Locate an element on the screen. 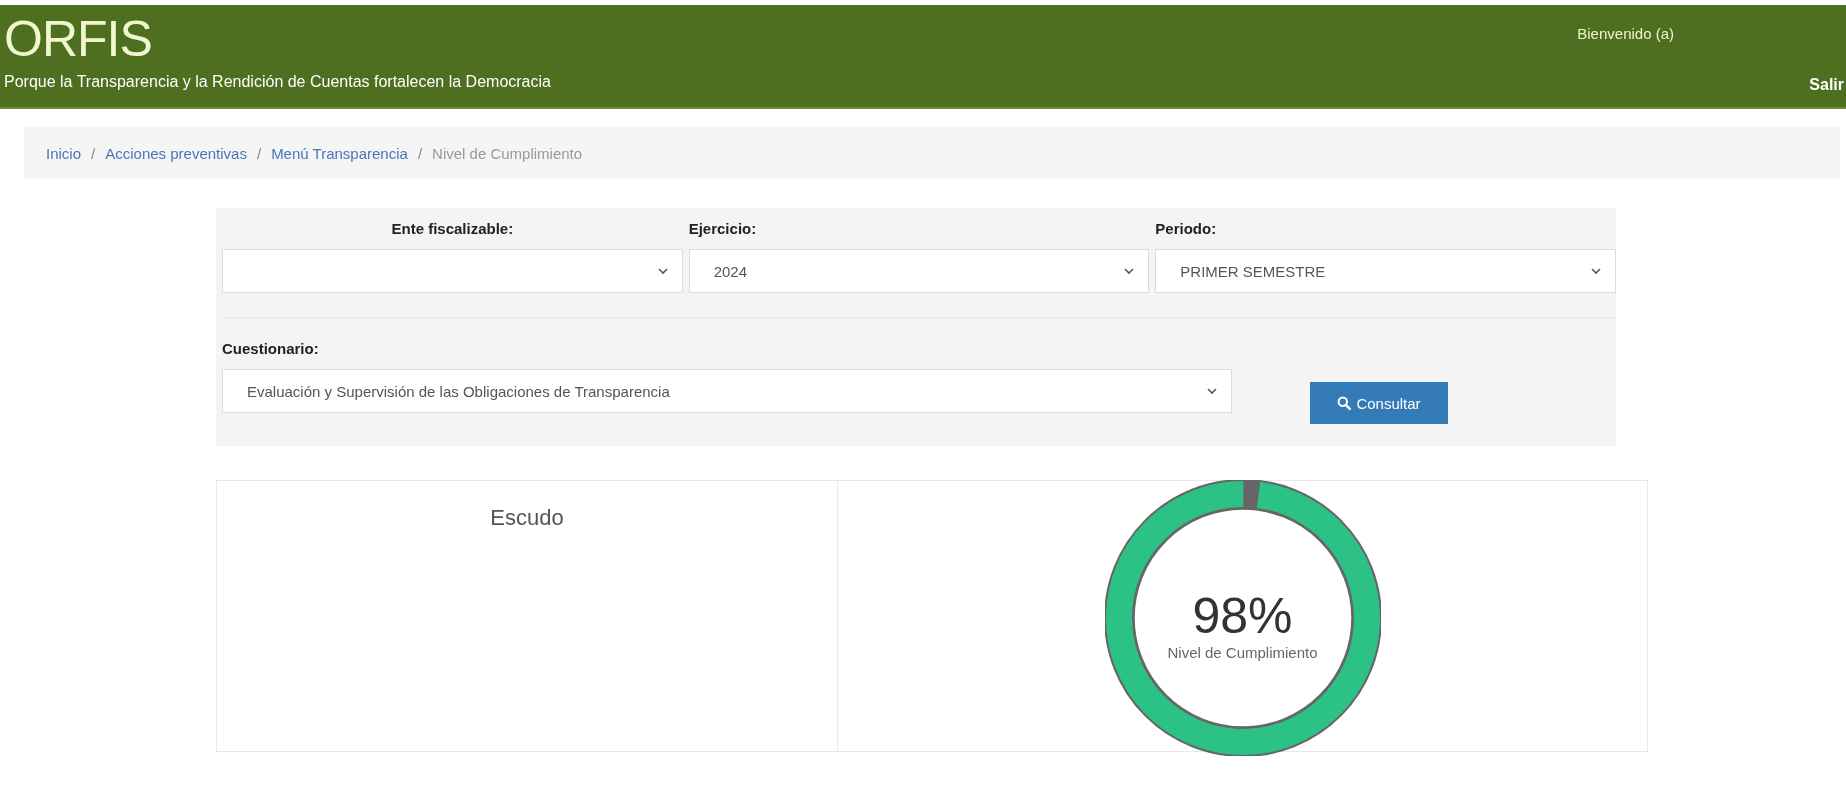 This screenshot has width=1846, height=807. gauge-caption: Nivel de Cumplimiento is located at coordinates (1242, 652).